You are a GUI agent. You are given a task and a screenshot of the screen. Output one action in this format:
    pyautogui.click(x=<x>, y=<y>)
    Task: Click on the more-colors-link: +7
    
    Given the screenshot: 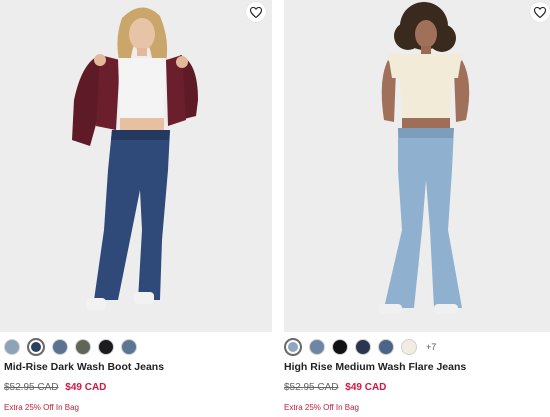 What is the action you would take?
    pyautogui.click(x=431, y=347)
    